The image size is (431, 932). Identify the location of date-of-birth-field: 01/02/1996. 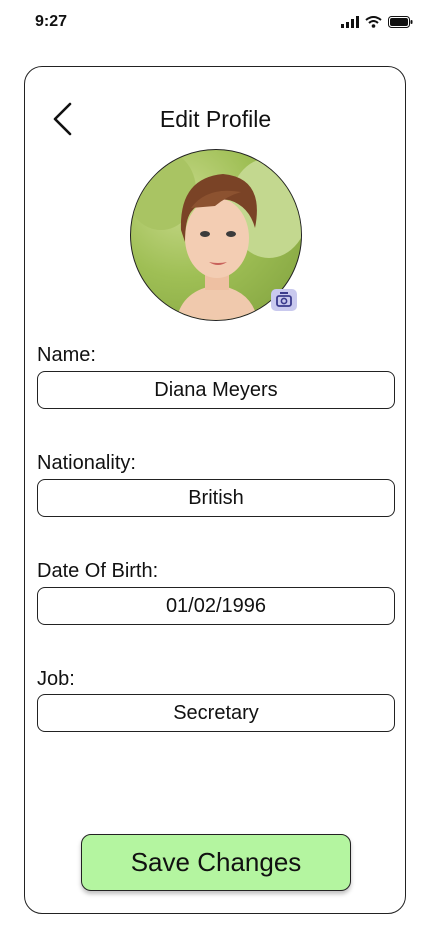
(216, 606).